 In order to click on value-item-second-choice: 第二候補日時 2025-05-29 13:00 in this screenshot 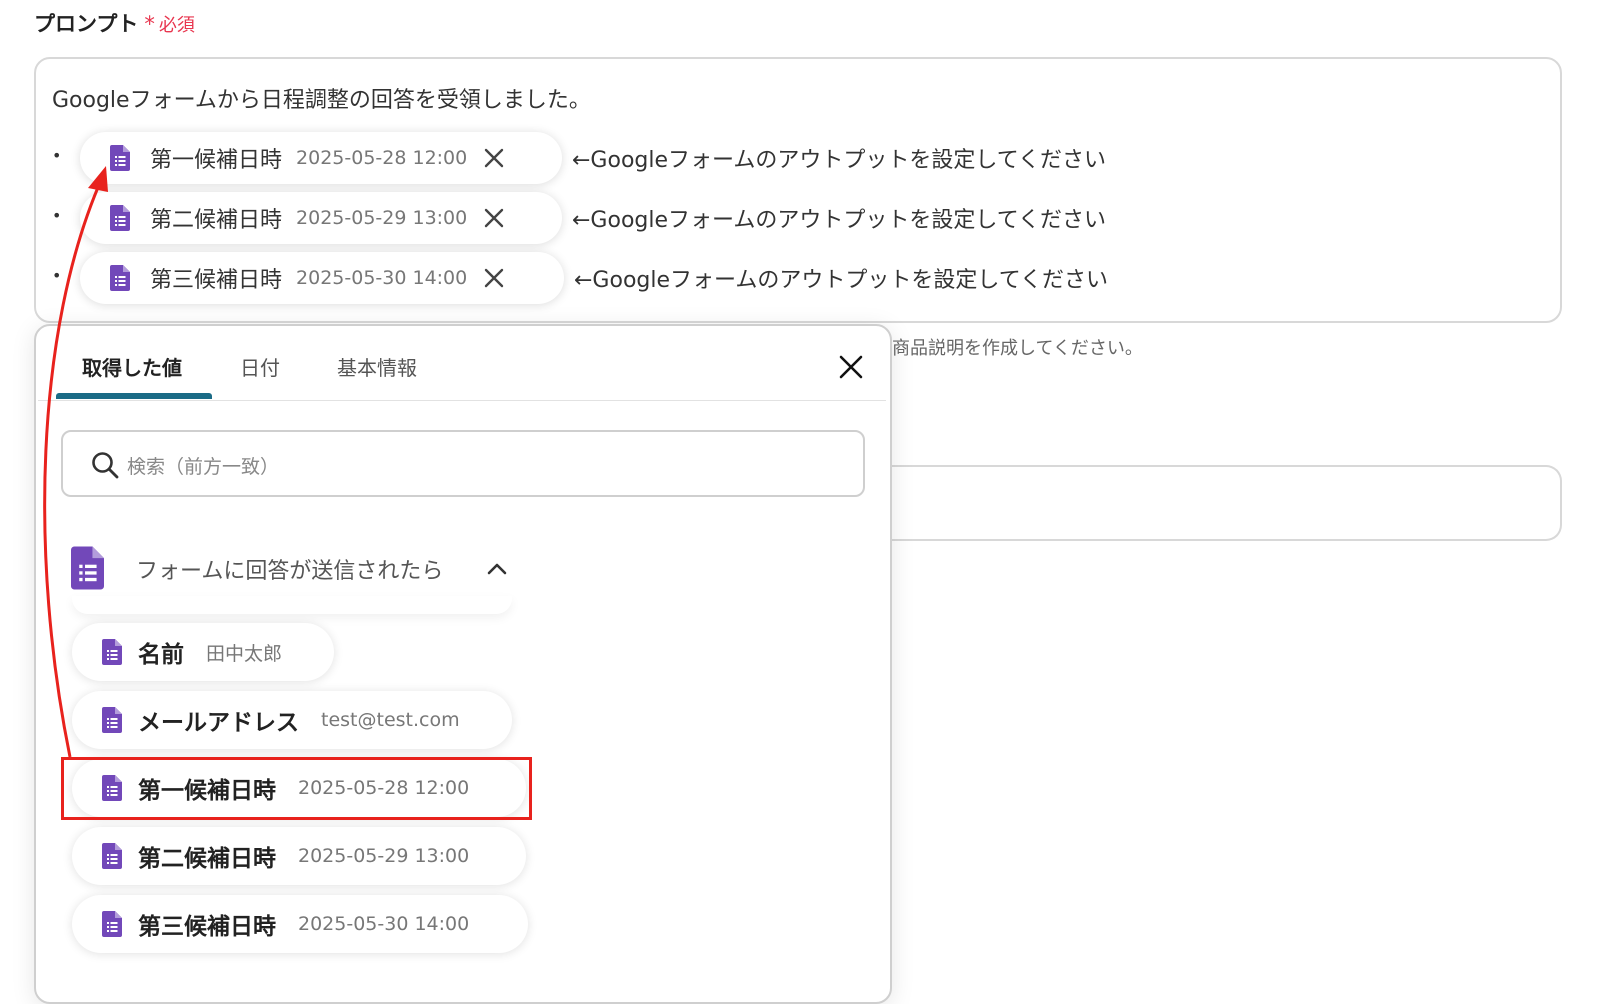, I will do `click(299, 856)`.